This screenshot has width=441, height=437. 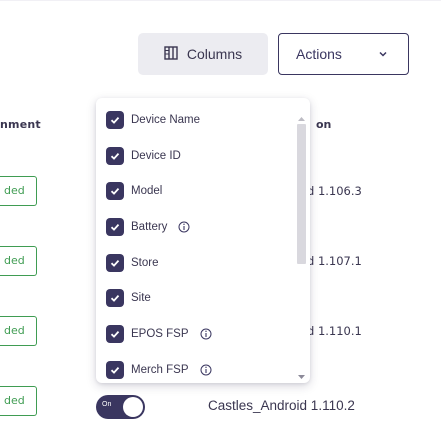 I want to click on menu-item-device-id: Device ID, so click(x=143, y=156).